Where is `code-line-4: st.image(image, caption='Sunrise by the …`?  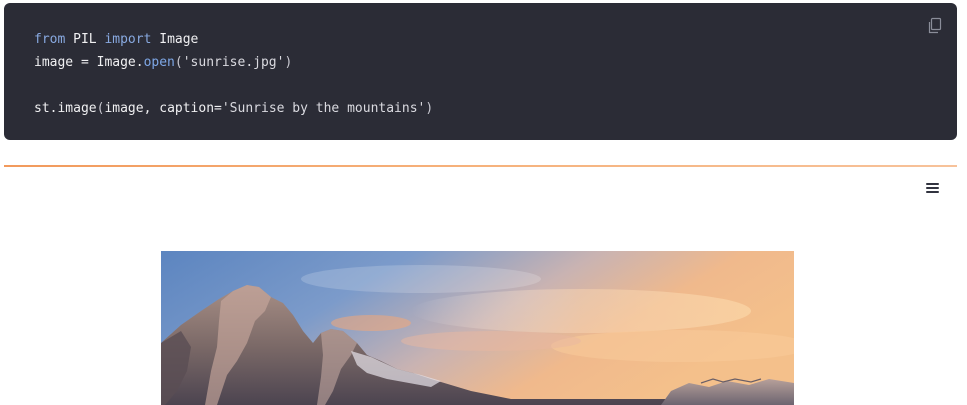 code-line-4: st.image(image, caption='Sunrise by the … is located at coordinates (233, 108).